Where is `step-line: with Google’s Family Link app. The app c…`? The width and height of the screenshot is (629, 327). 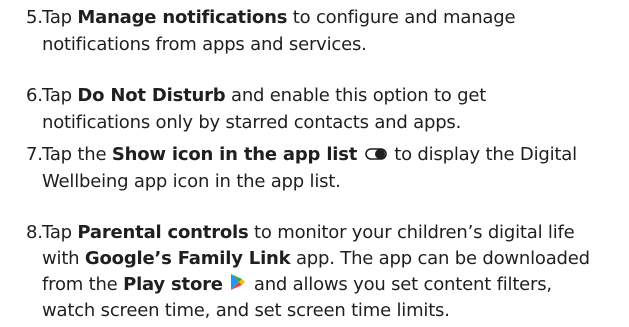
step-line: with Google’s Family Link app. The app c… is located at coordinates (316, 258).